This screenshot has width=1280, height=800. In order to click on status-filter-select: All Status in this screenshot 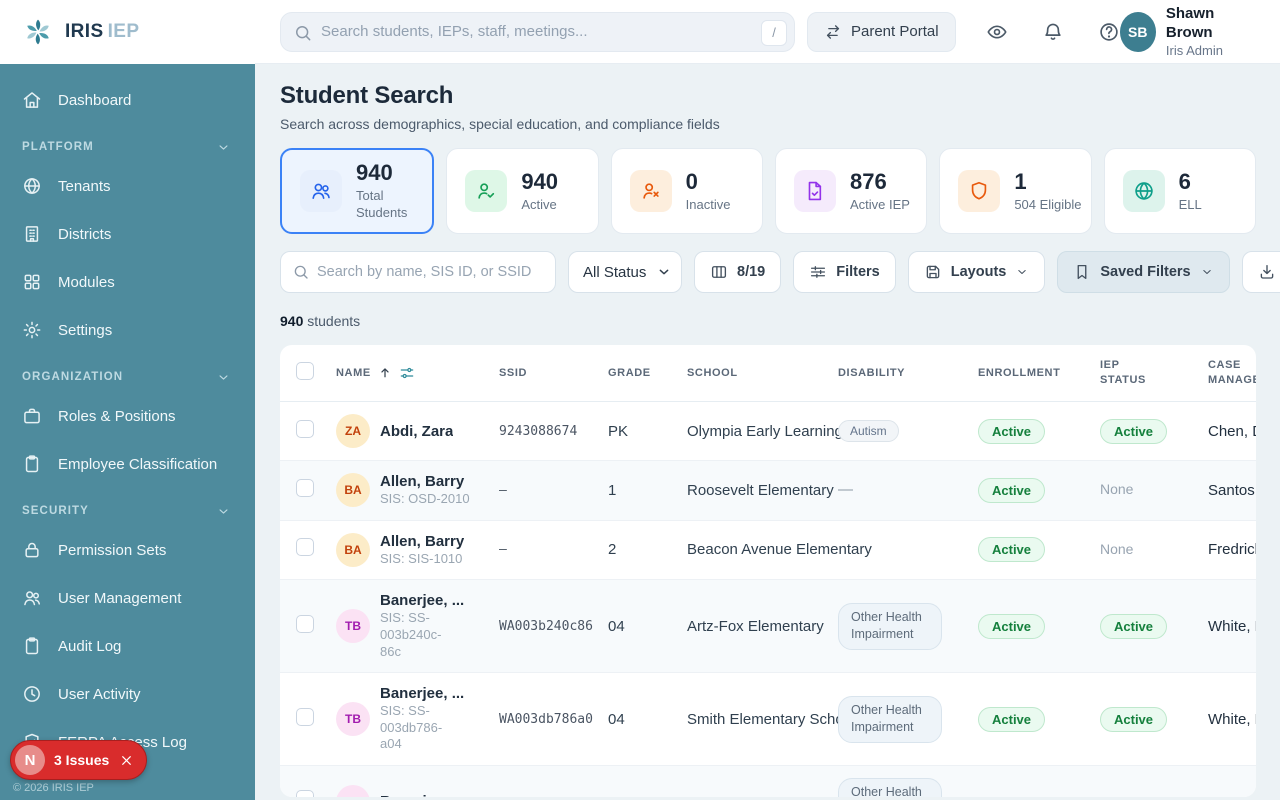, I will do `click(625, 272)`.